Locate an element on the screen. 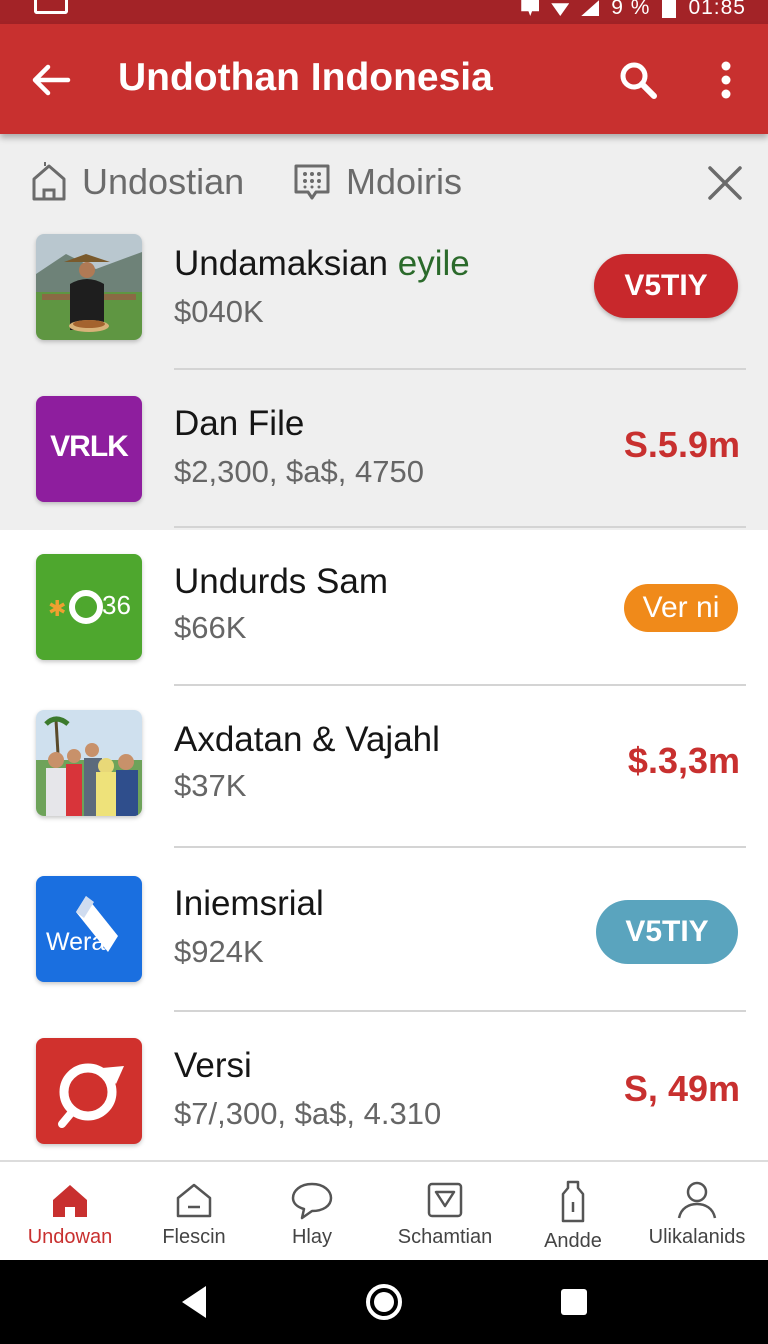 The image size is (768, 1344). app-logo-thumbnail: ✱ 36 is located at coordinates (89, 607).